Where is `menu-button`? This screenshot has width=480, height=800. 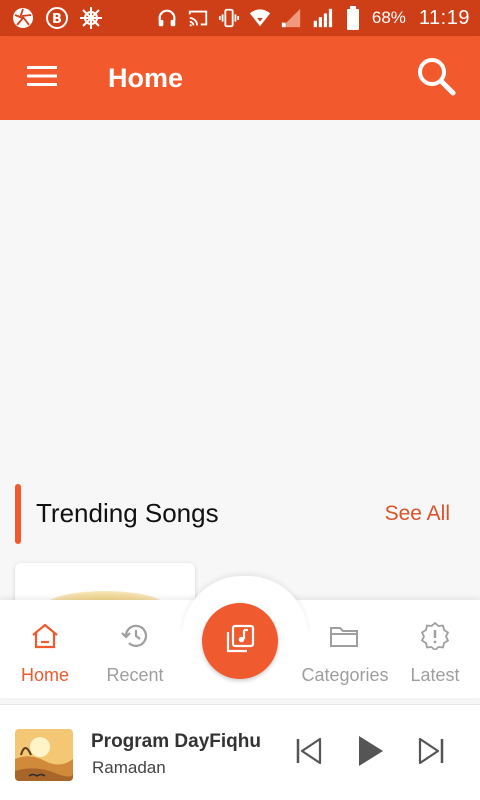 menu-button is located at coordinates (42, 78).